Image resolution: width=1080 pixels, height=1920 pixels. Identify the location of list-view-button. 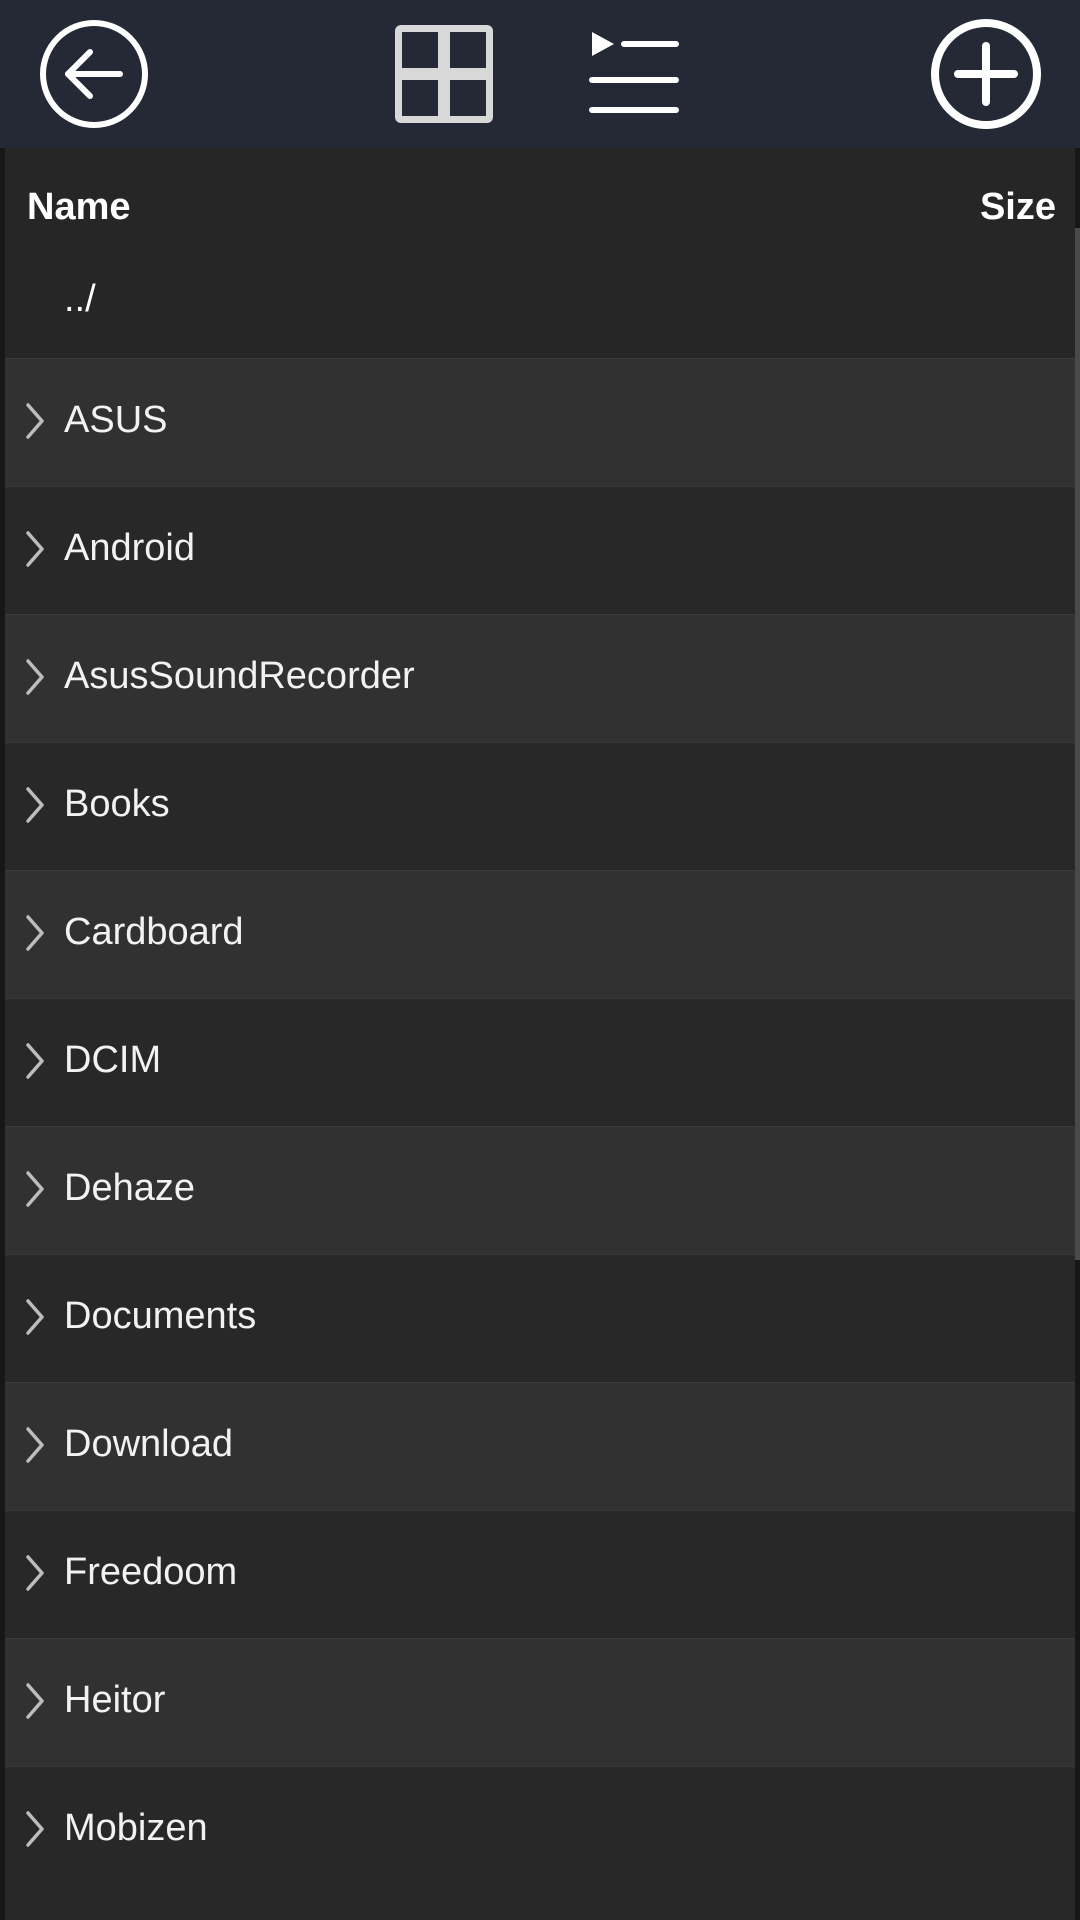
(634, 73).